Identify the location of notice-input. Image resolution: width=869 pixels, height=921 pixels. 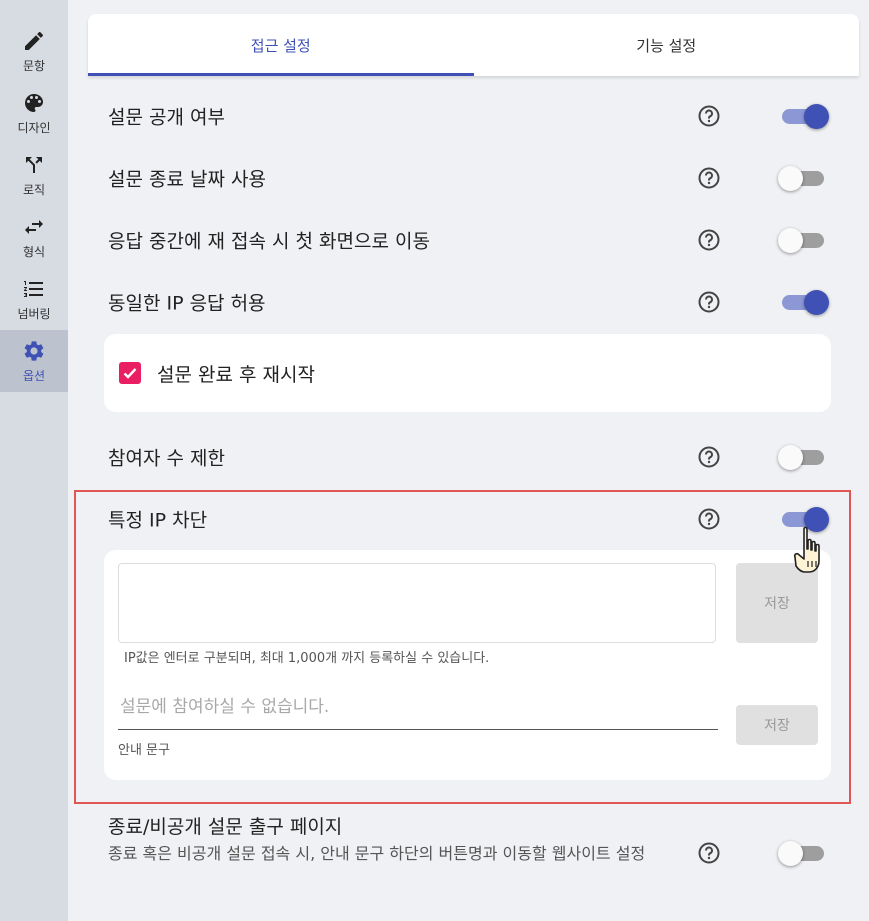
(418, 710).